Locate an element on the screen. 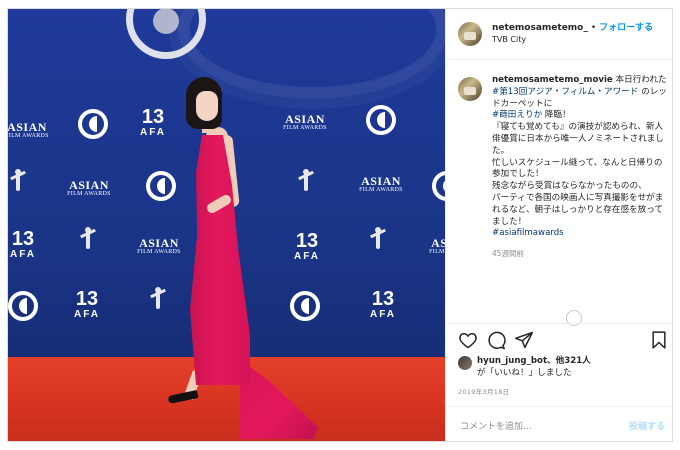 The image size is (680, 450). post-comment-button: 投稿する is located at coordinates (647, 425).